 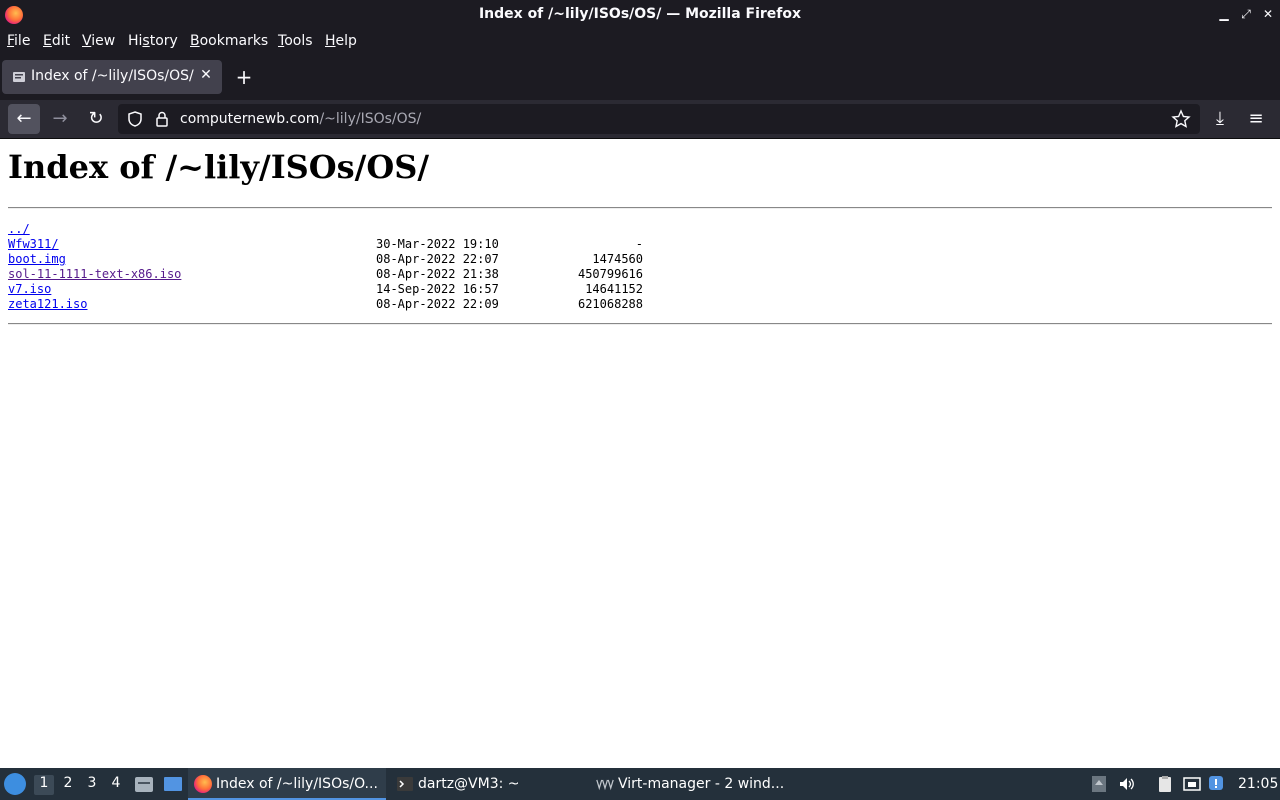 What do you see at coordinates (1127, 784) in the screenshot?
I see `volume-icon` at bounding box center [1127, 784].